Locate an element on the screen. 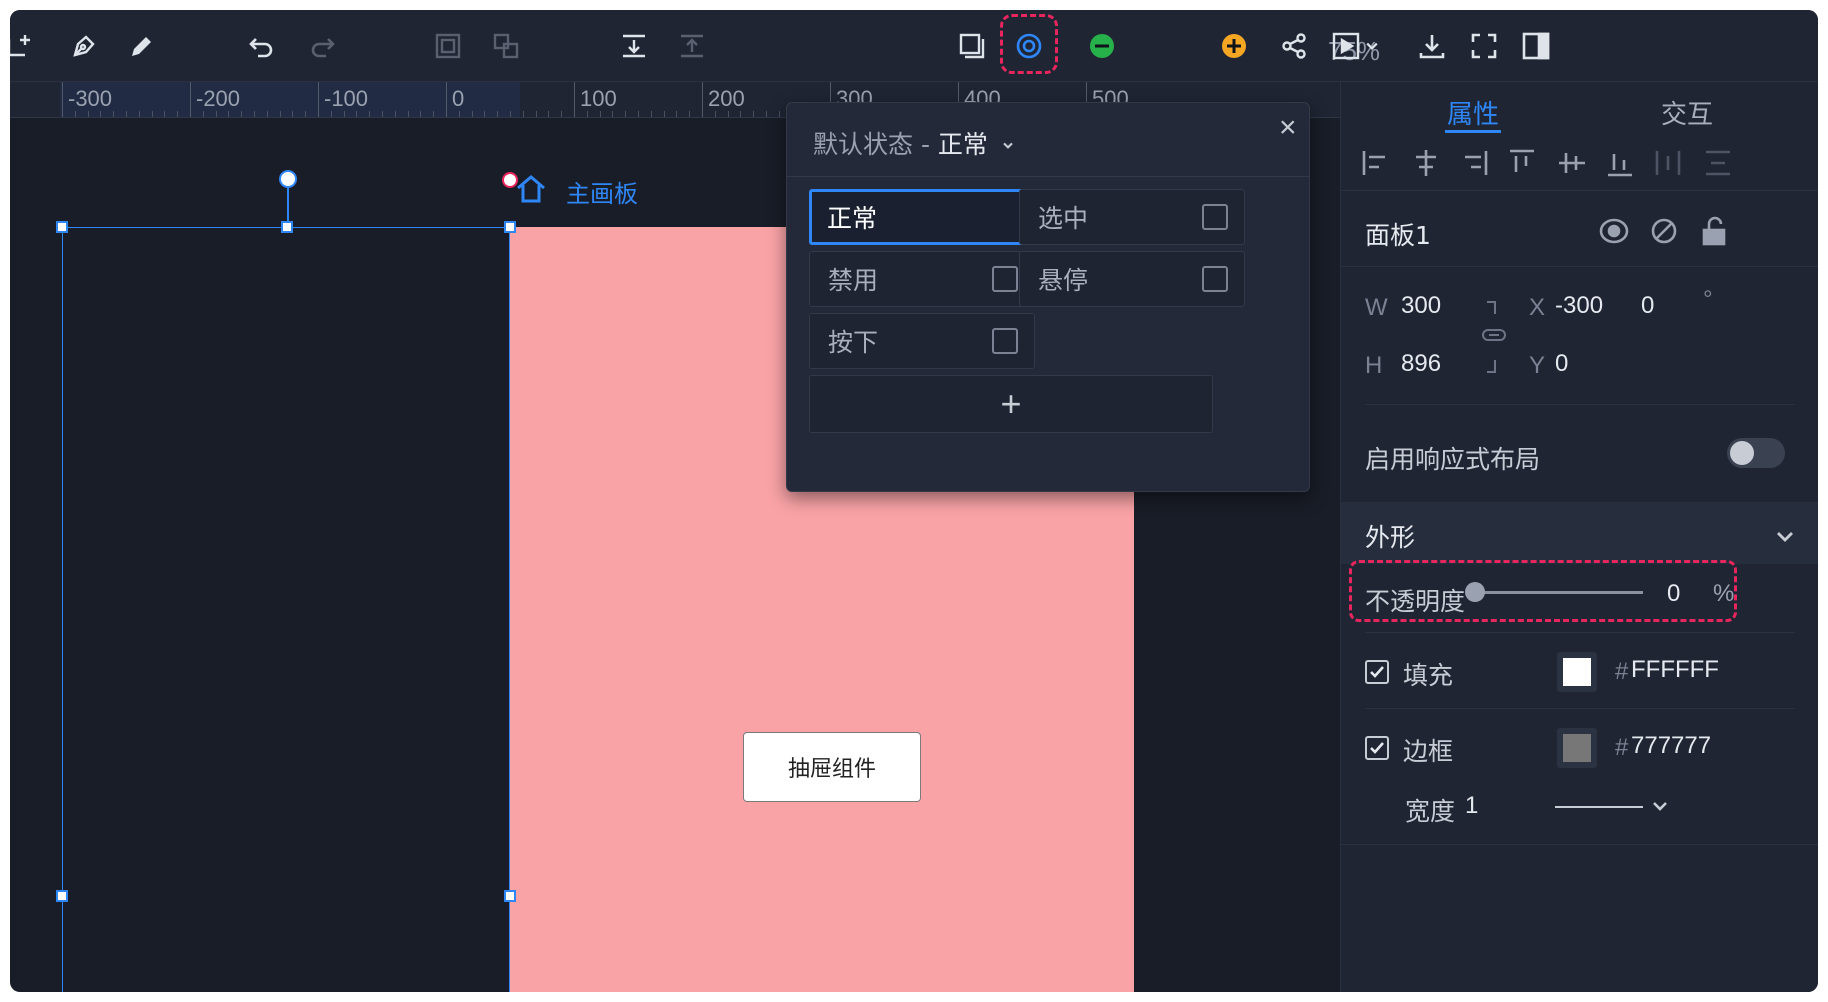 The height and width of the screenshot is (1002, 1828). link-ratio-icon is located at coordinates (1494, 337).